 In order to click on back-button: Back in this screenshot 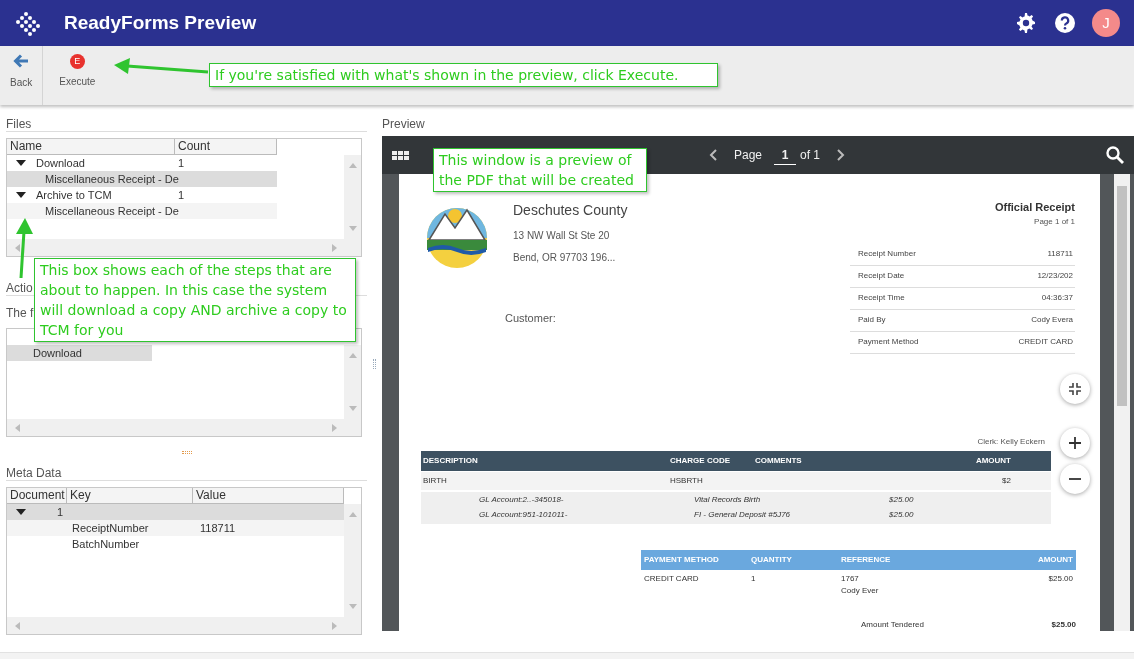, I will do `click(21, 75)`.